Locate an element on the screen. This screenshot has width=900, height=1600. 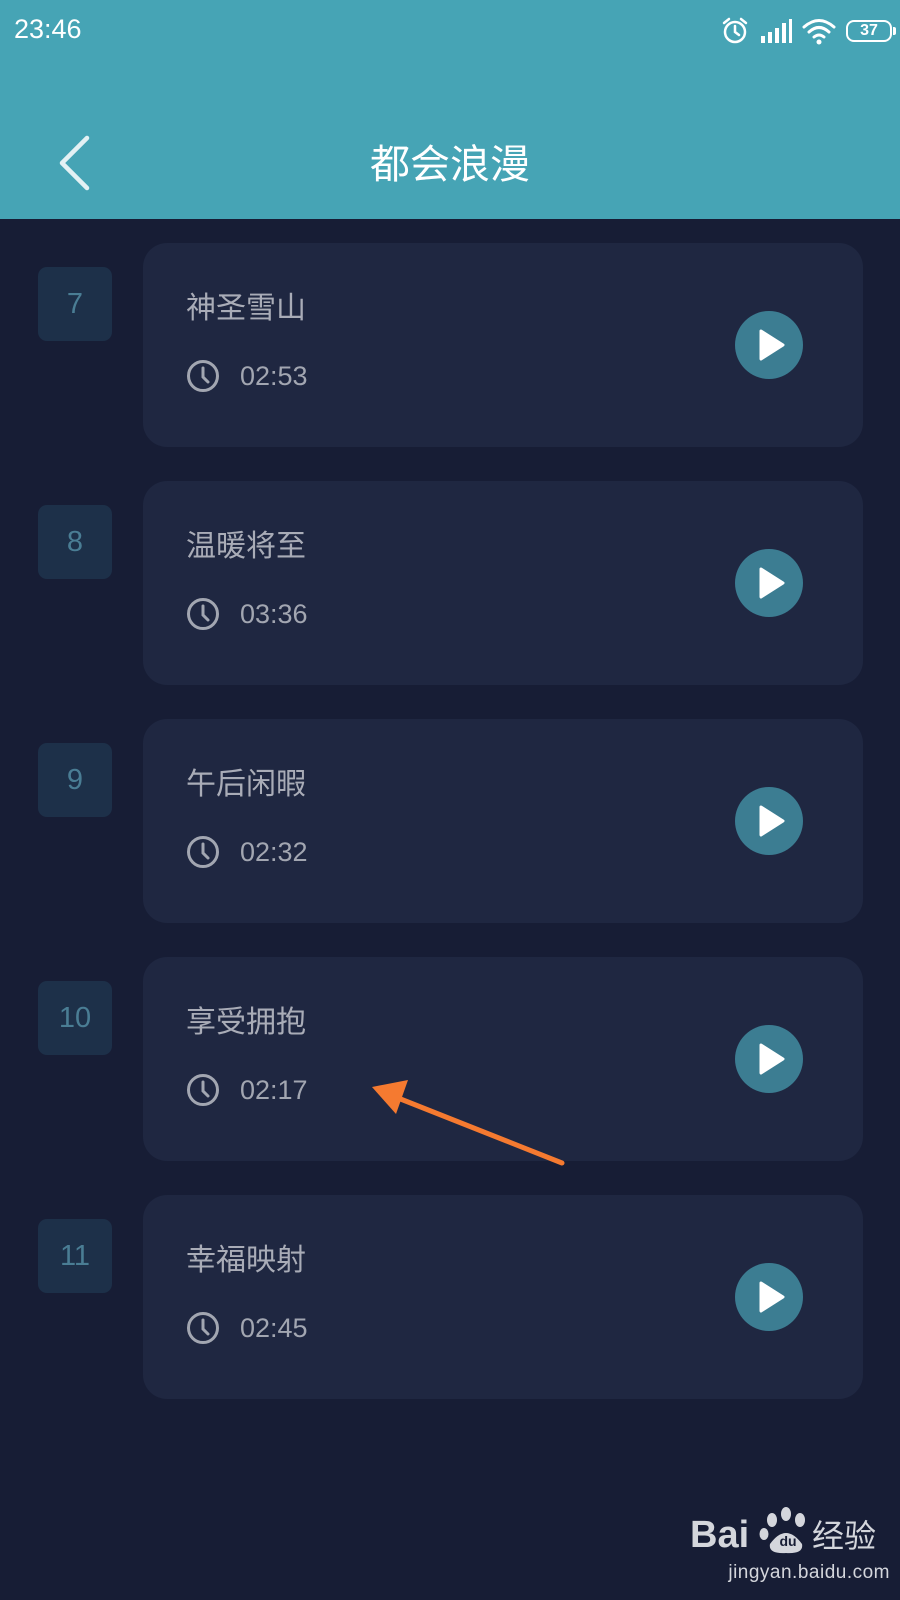
track-duration: 02:17 is located at coordinates (274, 1090).